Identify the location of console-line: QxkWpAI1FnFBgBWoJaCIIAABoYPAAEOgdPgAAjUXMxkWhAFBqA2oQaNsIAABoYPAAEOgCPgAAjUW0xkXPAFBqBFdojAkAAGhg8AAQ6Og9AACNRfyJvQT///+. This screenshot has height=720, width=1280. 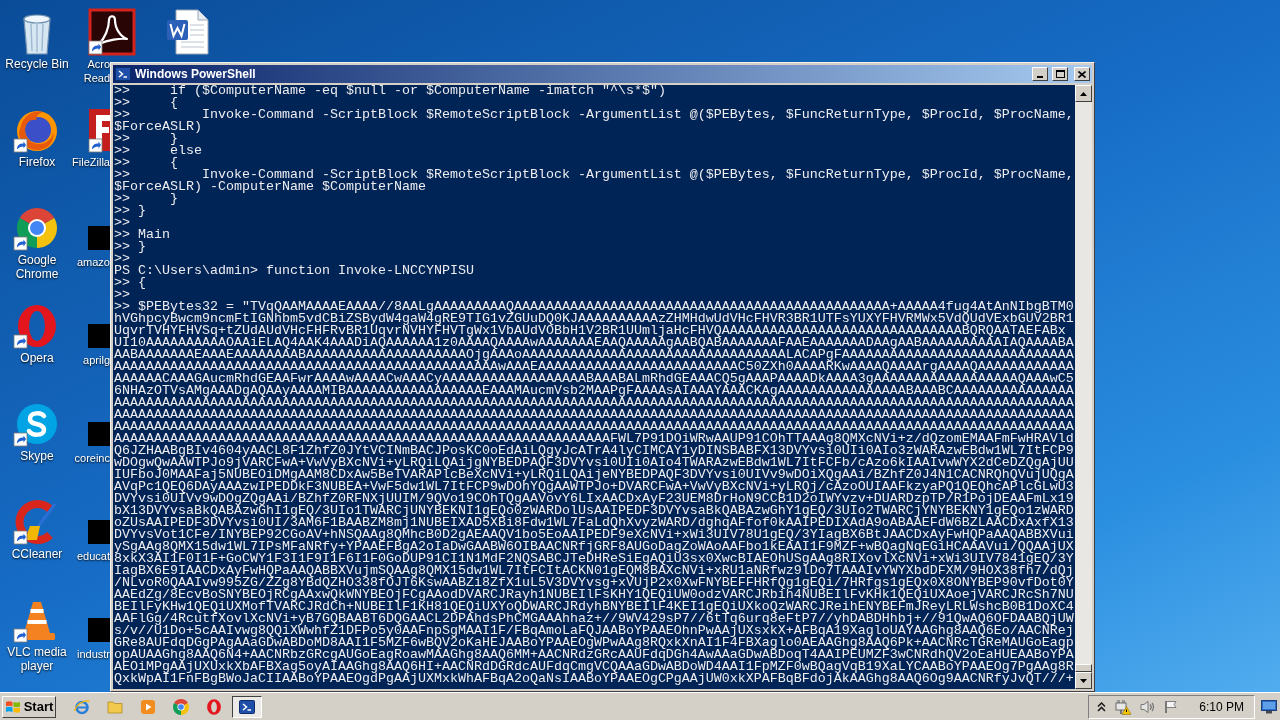
(594, 679).